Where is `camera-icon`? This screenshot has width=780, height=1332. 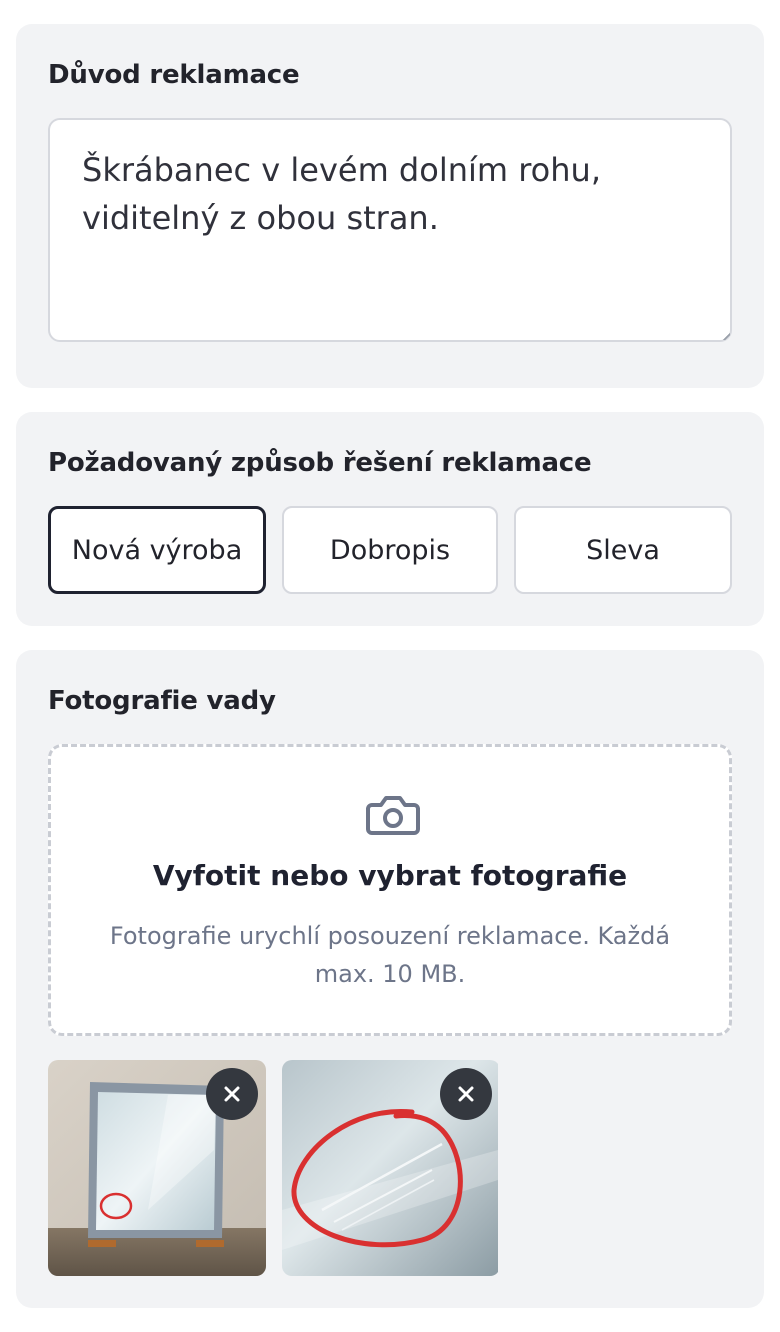
camera-icon is located at coordinates (393, 815).